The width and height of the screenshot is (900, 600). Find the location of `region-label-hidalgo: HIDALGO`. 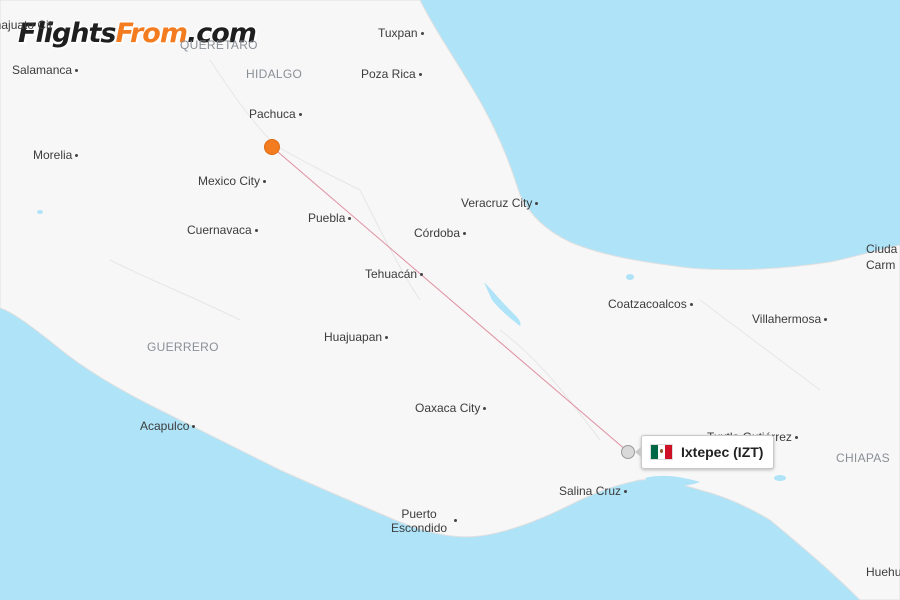

region-label-hidalgo: HIDALGO is located at coordinates (274, 74).